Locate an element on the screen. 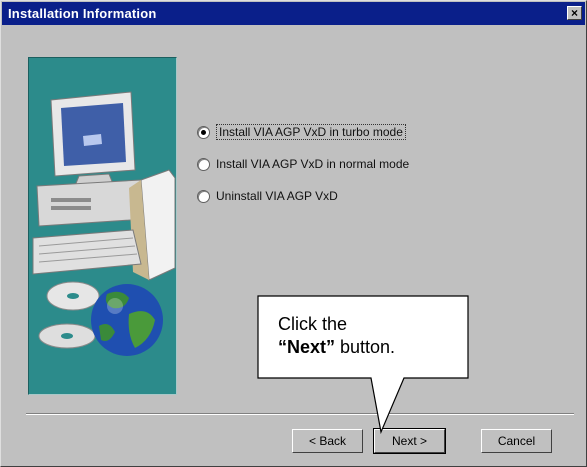  option-uninstall-label: Uninstall VIA AGP VxD is located at coordinates (277, 196).